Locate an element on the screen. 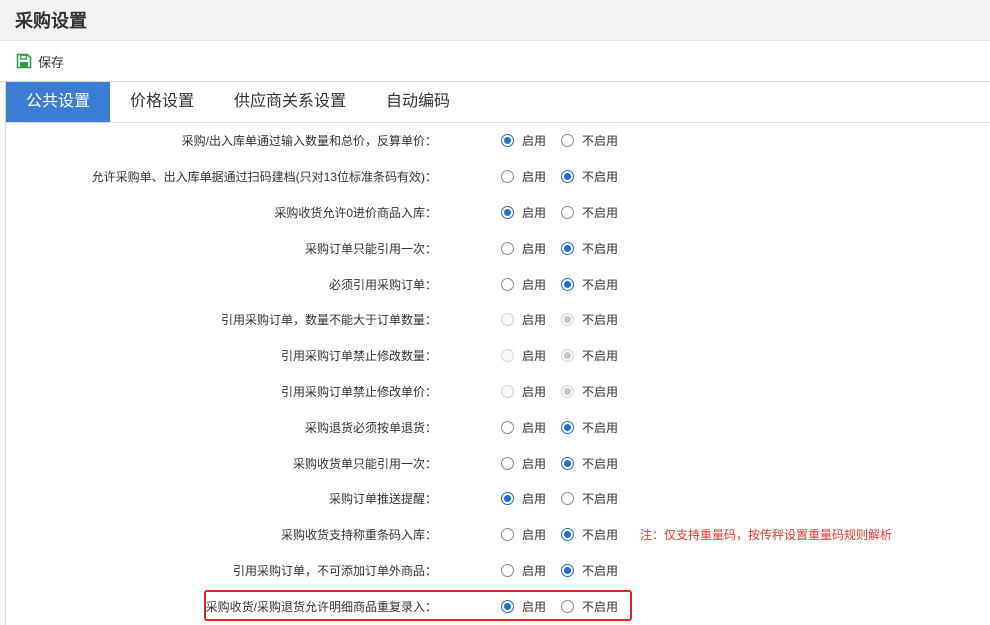  setting-row: 采购订单推送提醒： 启用 不启用 is located at coordinates (498, 499).